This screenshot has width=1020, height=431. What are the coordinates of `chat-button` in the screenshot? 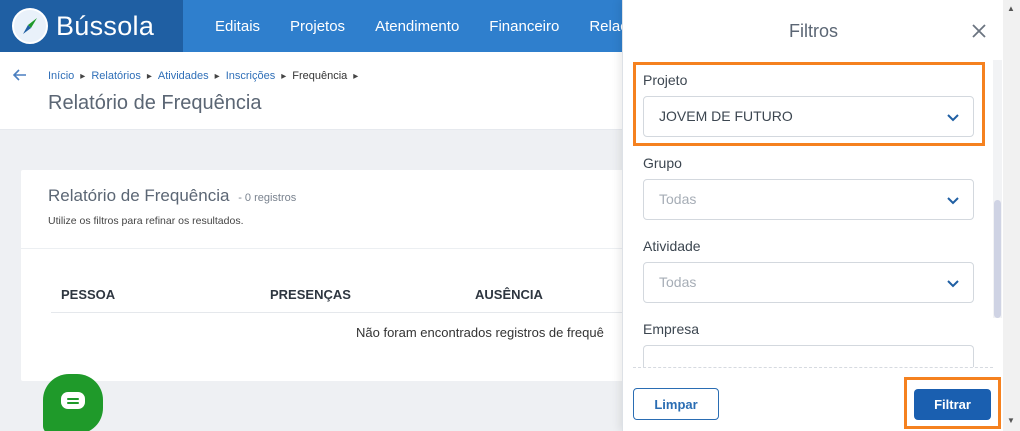 It's located at (73, 402).